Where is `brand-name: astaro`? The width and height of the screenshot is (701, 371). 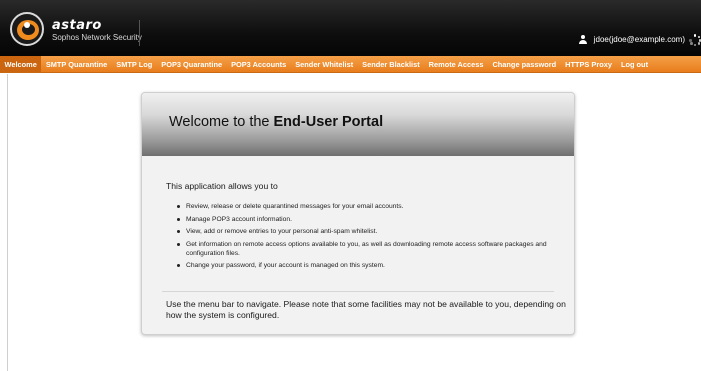 brand-name: astaro is located at coordinates (77, 25).